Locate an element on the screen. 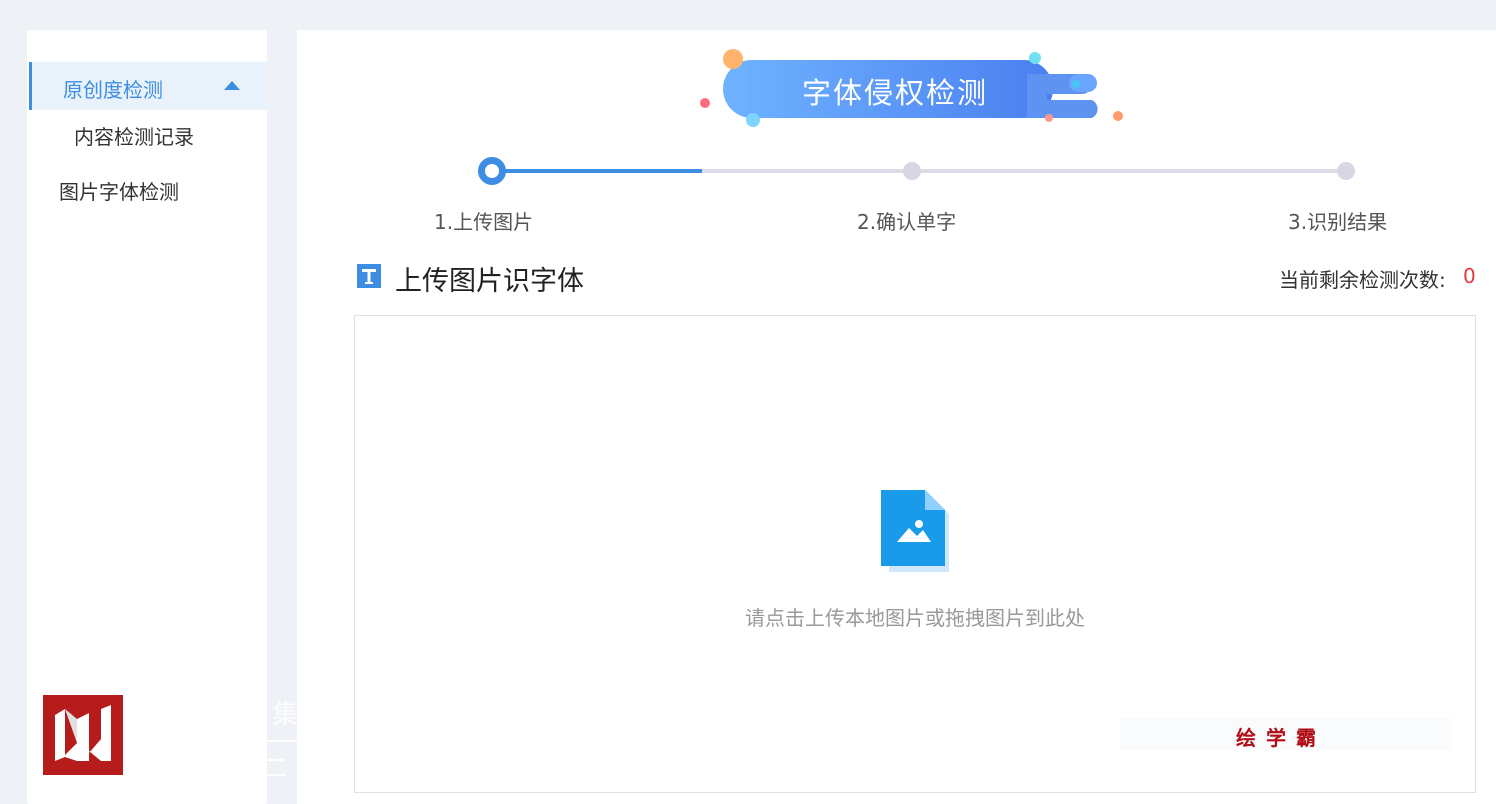 Image resolution: width=1496 pixels, height=804 pixels. text-type-icon is located at coordinates (369, 276).